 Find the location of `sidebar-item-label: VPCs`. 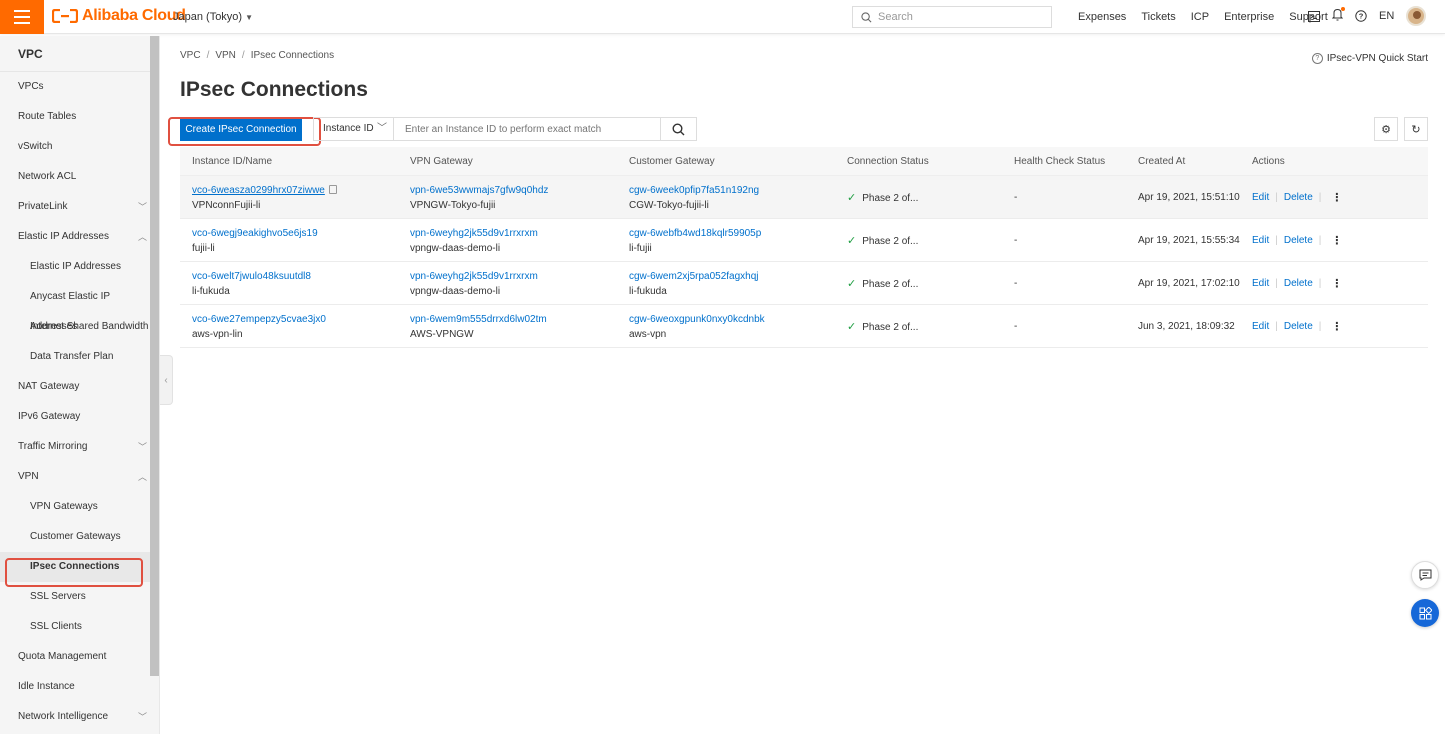

sidebar-item-label: VPCs is located at coordinates (31, 86).